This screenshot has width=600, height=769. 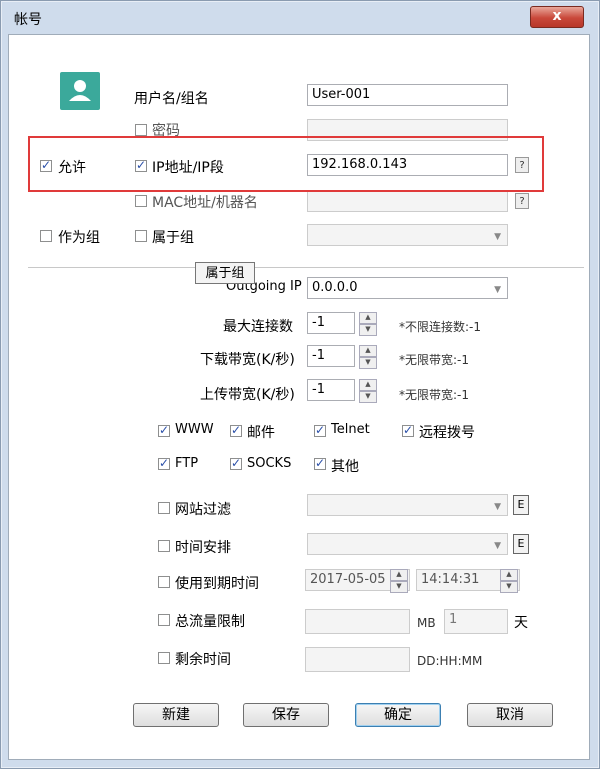 I want to click on close-button: x, so click(x=557, y=17).